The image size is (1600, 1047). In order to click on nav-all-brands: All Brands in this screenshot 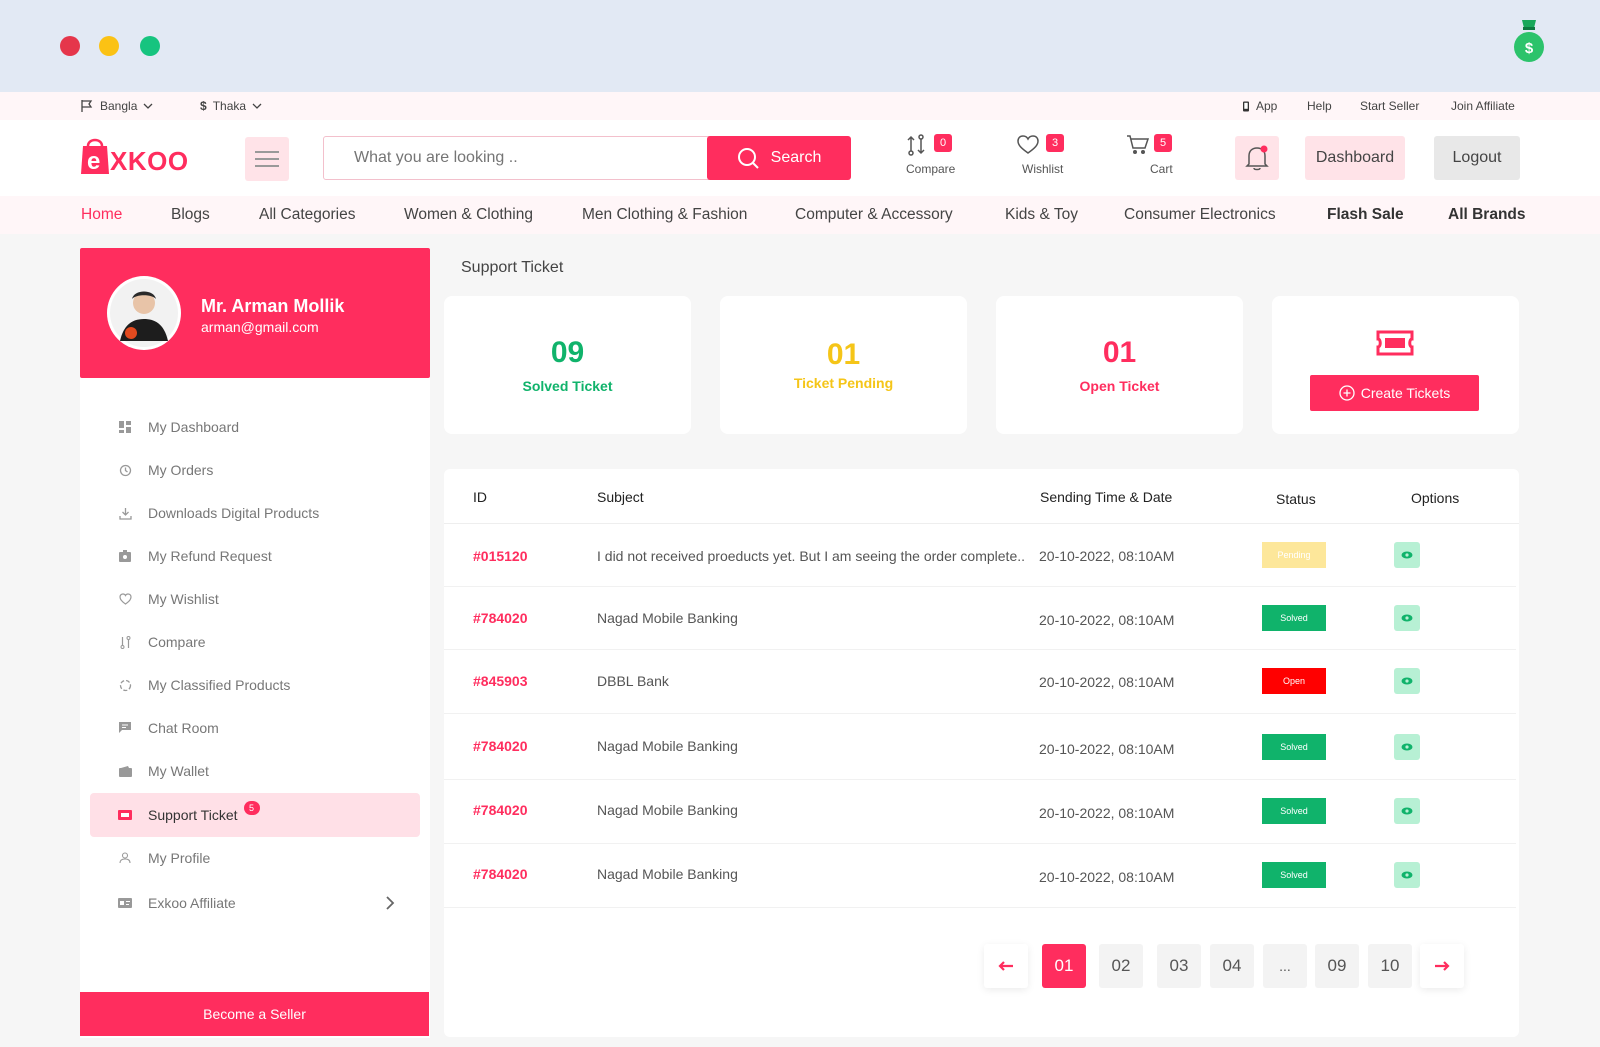, I will do `click(1487, 215)`.